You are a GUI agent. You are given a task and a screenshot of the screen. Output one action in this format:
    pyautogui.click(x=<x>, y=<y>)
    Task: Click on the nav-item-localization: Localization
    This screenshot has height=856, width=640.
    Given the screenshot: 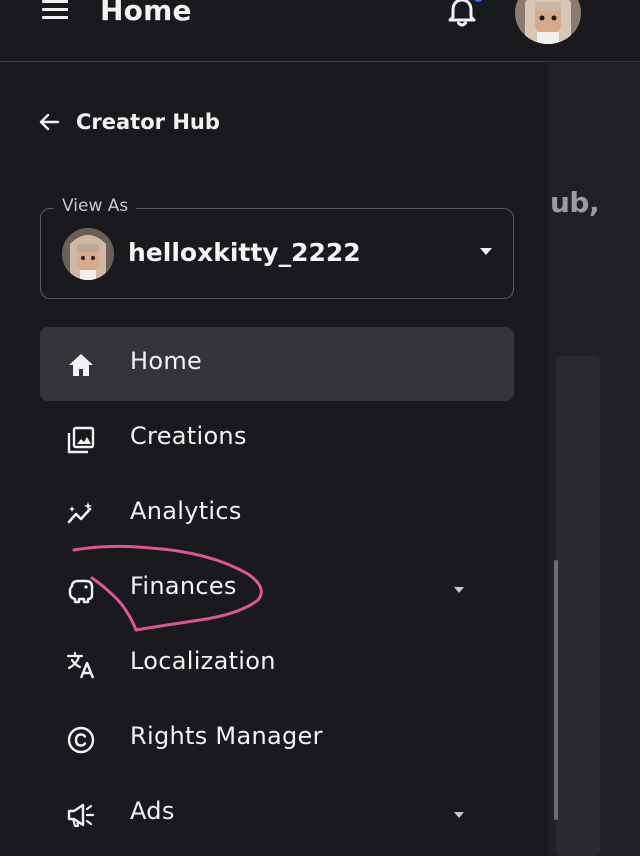 What is the action you would take?
    pyautogui.click(x=277, y=664)
    